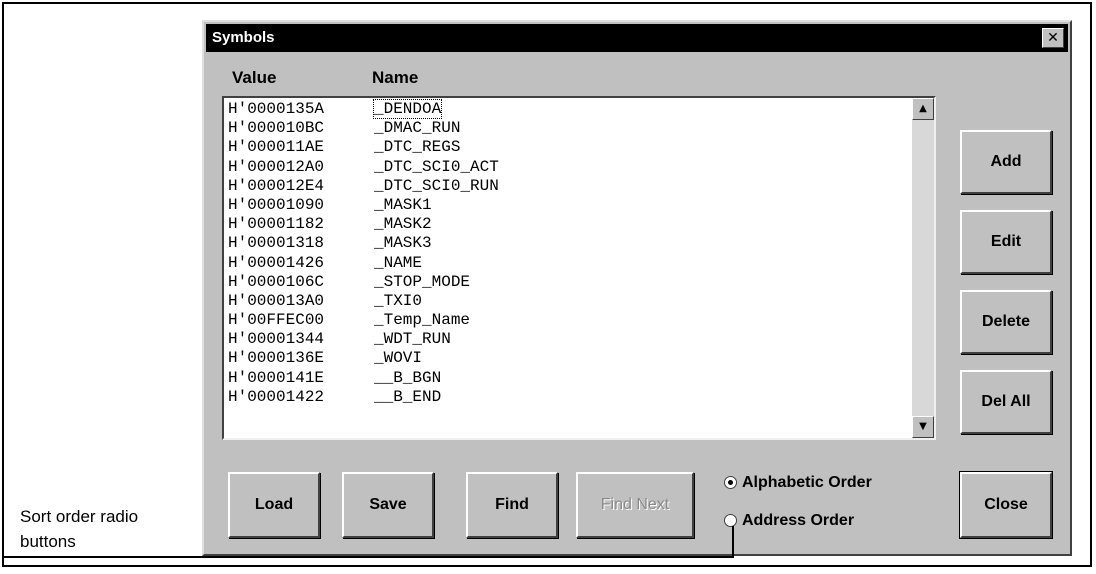 This screenshot has height=574, width=1096. Describe the element at coordinates (417, 147) in the screenshot. I see `symbol-name: _DTC_REGS` at that location.